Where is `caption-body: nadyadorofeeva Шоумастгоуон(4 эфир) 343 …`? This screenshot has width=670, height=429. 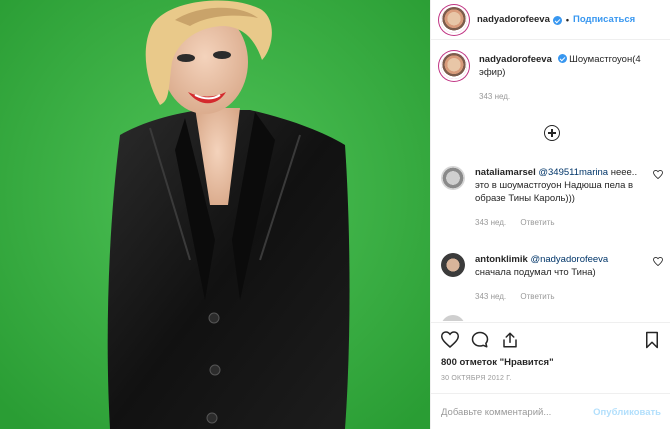 caption-body: nadyadorofeeva Шоумастгоуон(4 эфир) 343 … is located at coordinates (561, 78).